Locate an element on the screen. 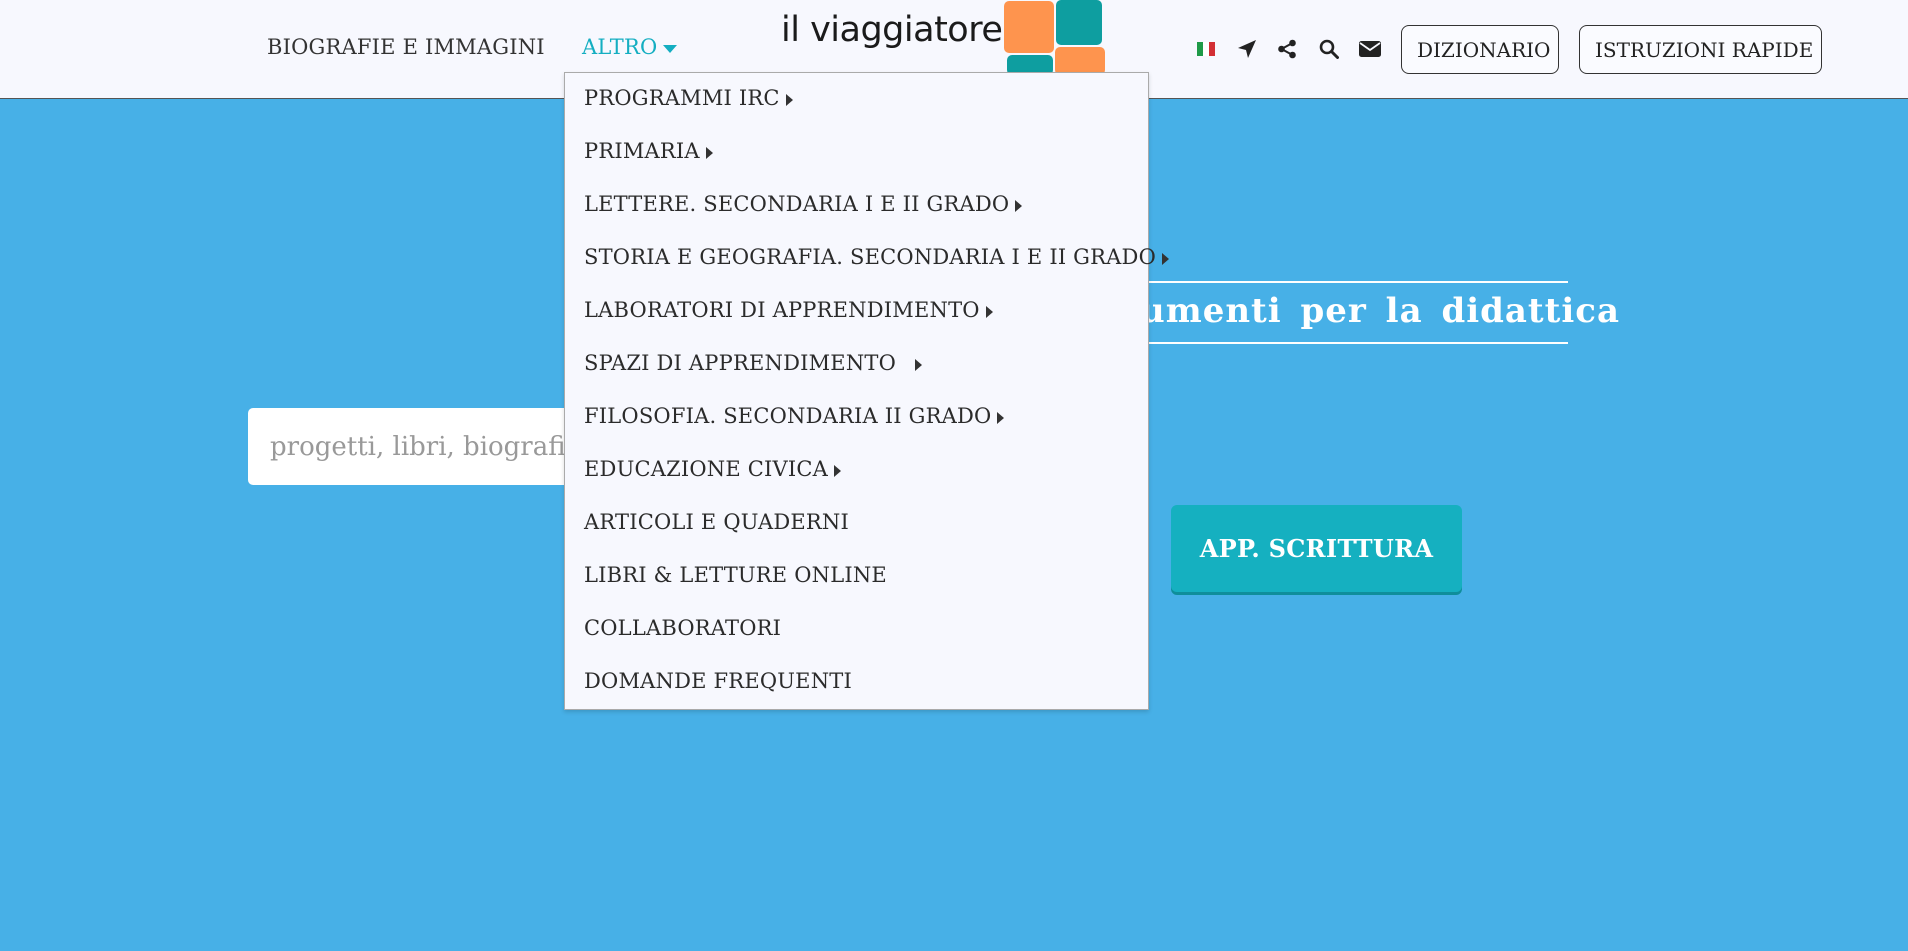 This screenshot has height=951, width=1908. dropdown-item-laboratori: LABORATORI DI APPRENDIMENTO is located at coordinates (788, 310).